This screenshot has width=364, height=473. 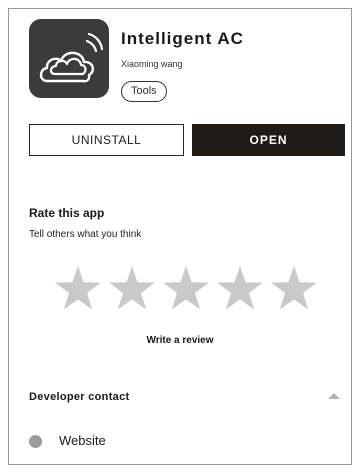 What do you see at coordinates (152, 64) in the screenshot?
I see `developer-name: Xiaoming wang` at bounding box center [152, 64].